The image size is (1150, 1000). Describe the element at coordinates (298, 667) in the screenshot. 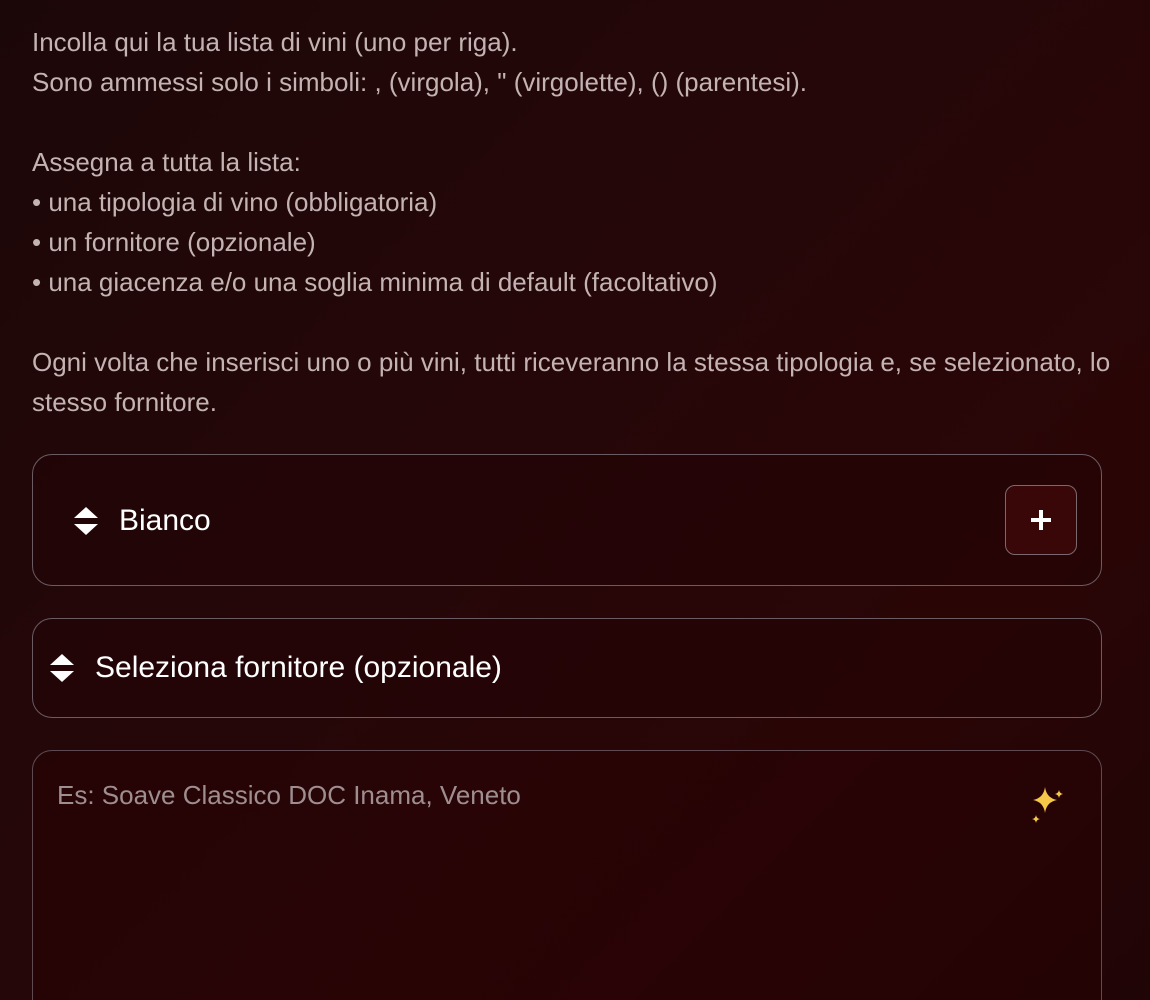

I see `fornitore-value: Seleziona fornitore (opzionale)` at that location.